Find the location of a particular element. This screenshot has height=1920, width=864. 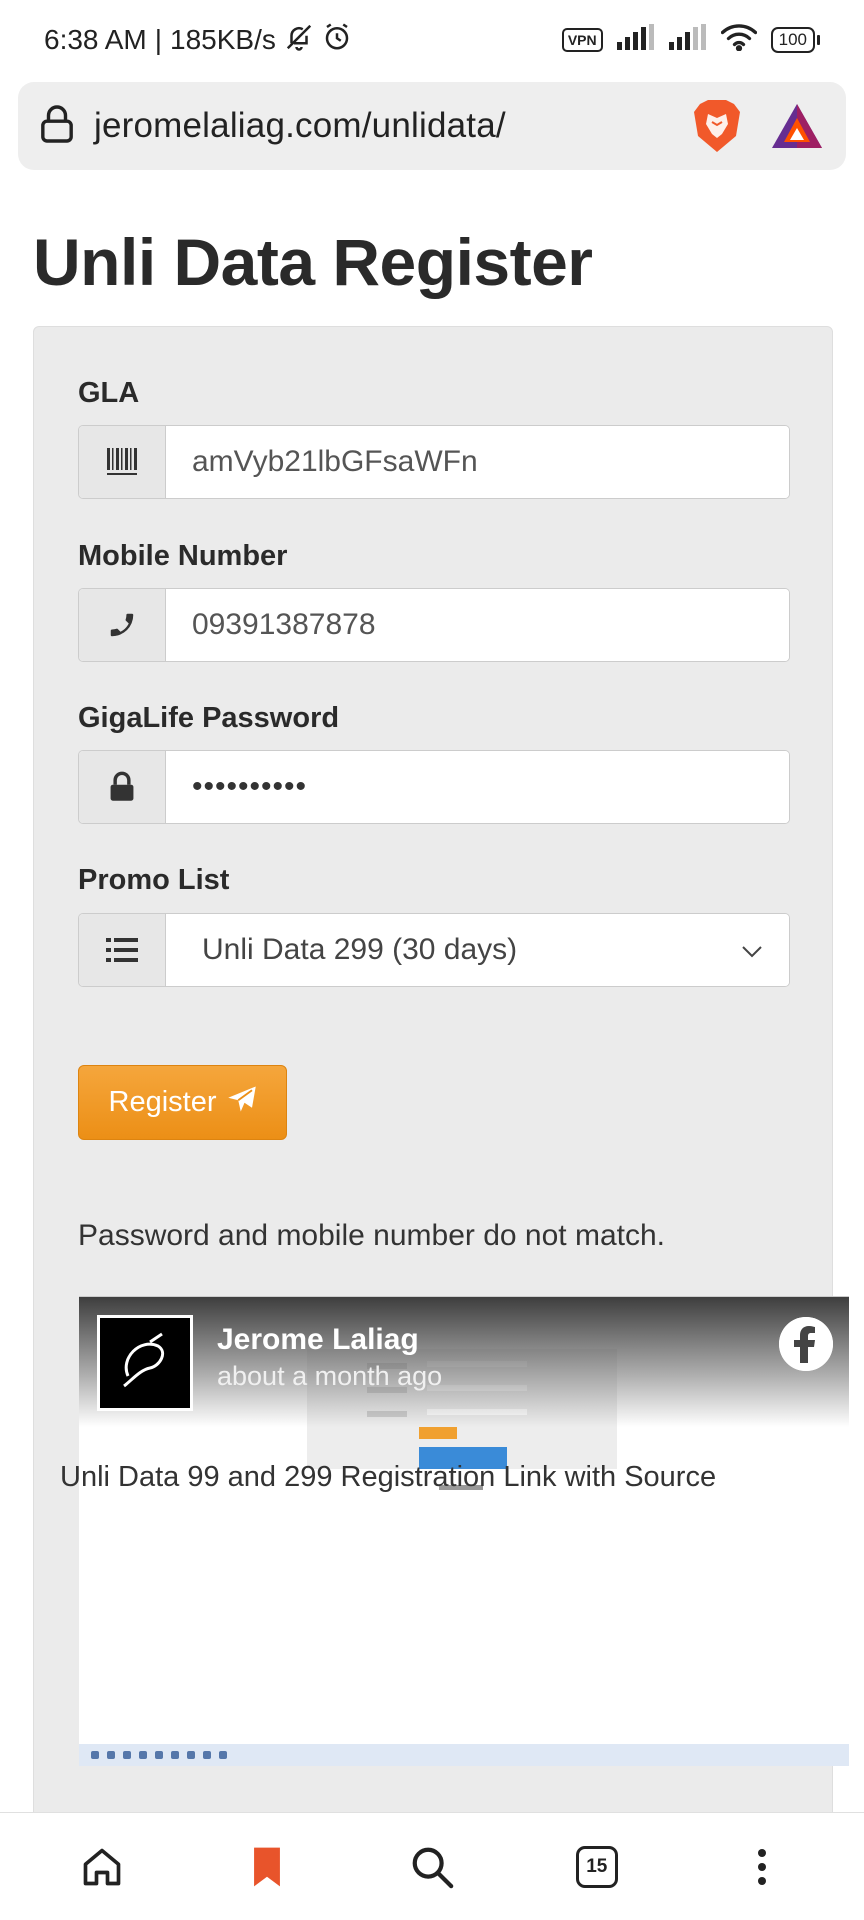

promo-label: Promo List is located at coordinates (154, 880).